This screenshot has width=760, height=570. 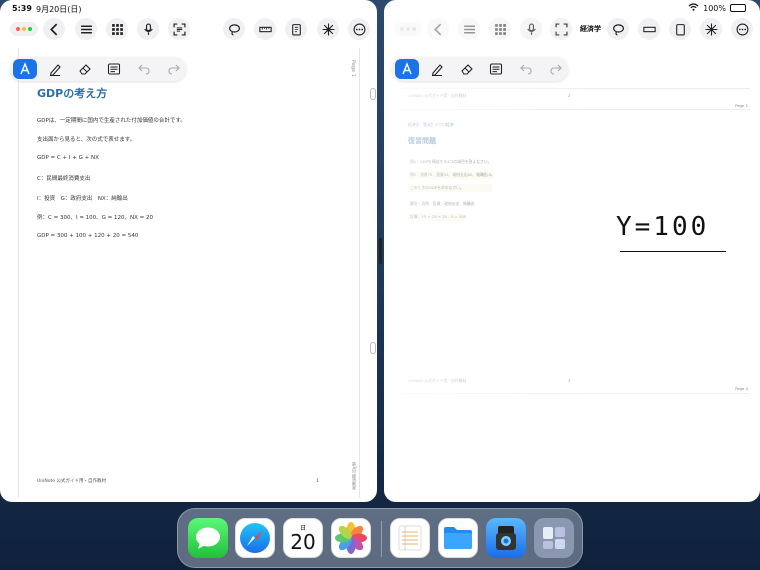 I want to click on calendar-app-icon: 日 20, so click(x=303, y=538).